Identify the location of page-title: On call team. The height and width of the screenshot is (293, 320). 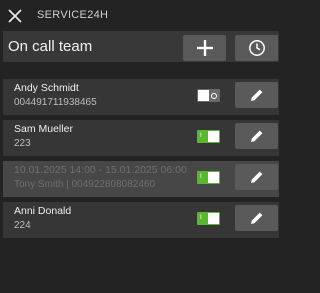
(50, 46).